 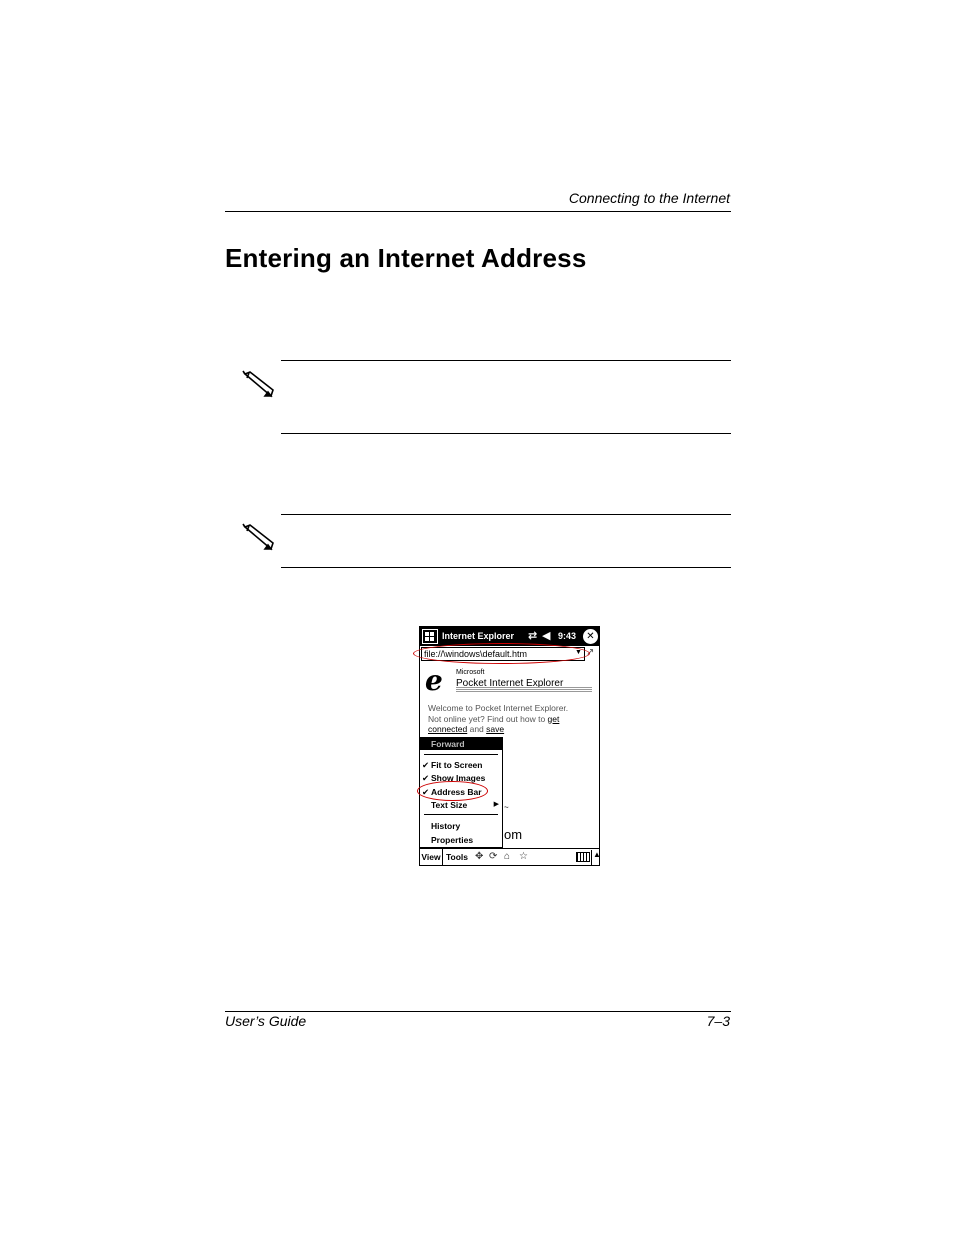 What do you see at coordinates (477, 729) in the screenshot?
I see `welcome-text-middle: and` at bounding box center [477, 729].